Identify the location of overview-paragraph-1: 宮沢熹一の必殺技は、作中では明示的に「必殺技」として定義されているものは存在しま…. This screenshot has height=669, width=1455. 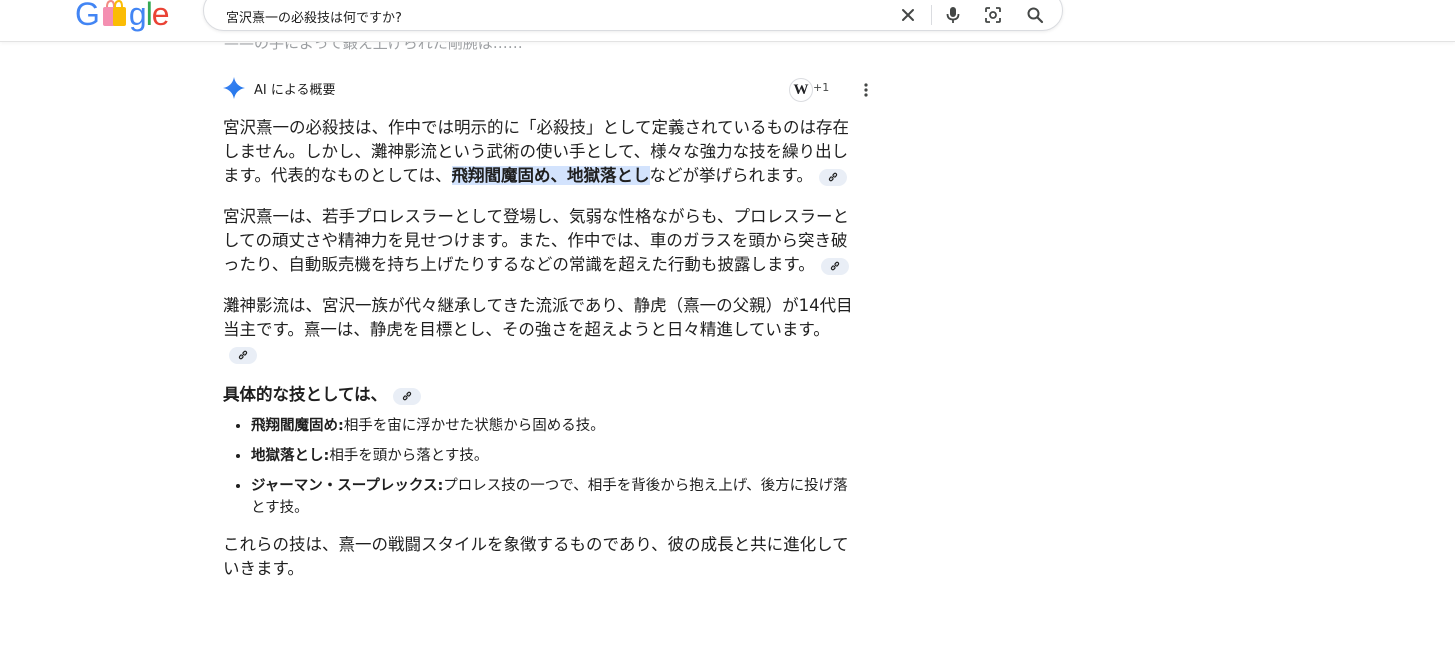
(536, 152).